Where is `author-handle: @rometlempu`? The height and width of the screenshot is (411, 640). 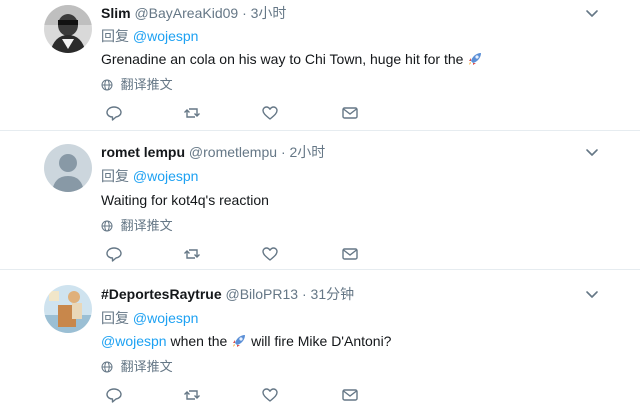
author-handle: @rometlempu is located at coordinates (233, 152).